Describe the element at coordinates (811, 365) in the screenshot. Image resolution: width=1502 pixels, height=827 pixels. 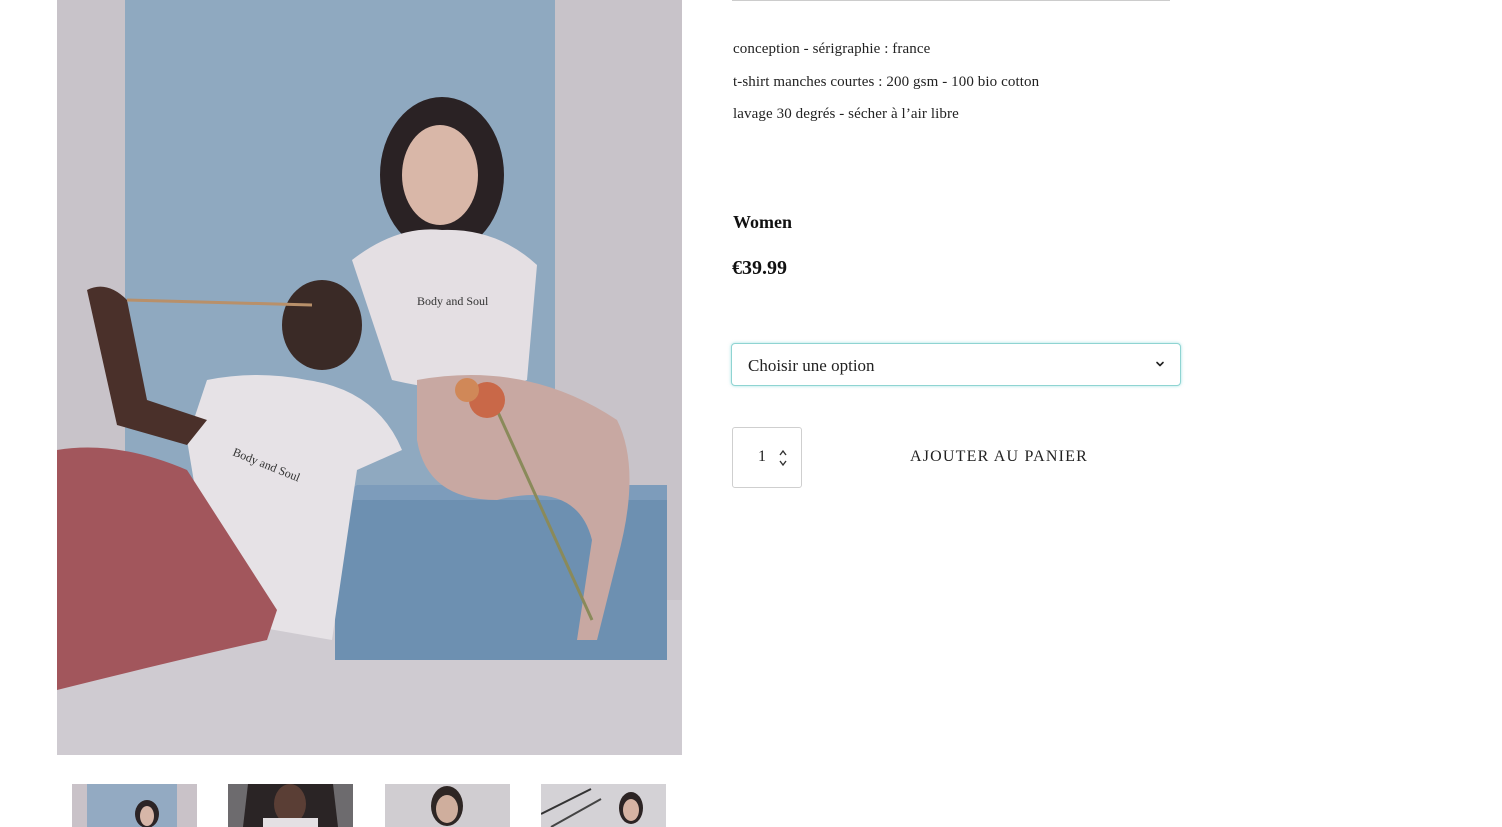
I see `variation-select-value: Choisir une option` at that location.